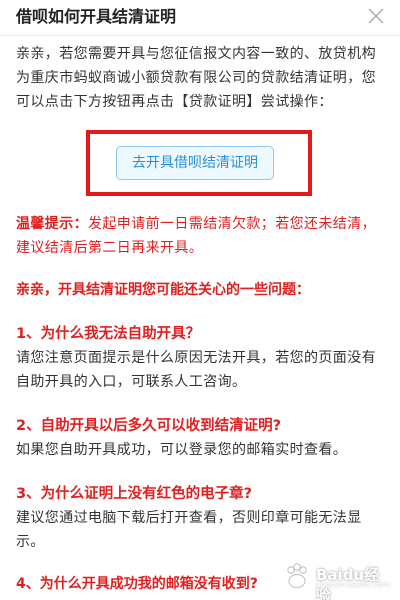 This screenshot has width=400, height=600. I want to click on watermark-url: jingyan.baidu.com, so click(353, 584).